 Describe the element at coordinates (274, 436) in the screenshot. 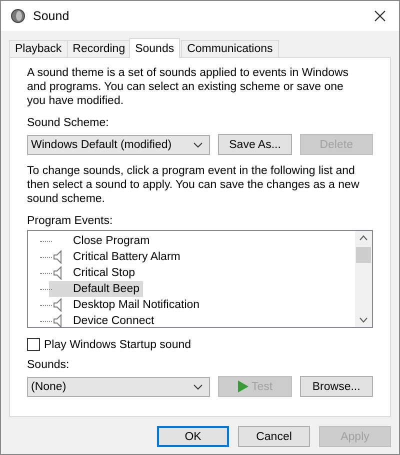

I see `dialog-button: Cancel` at that location.